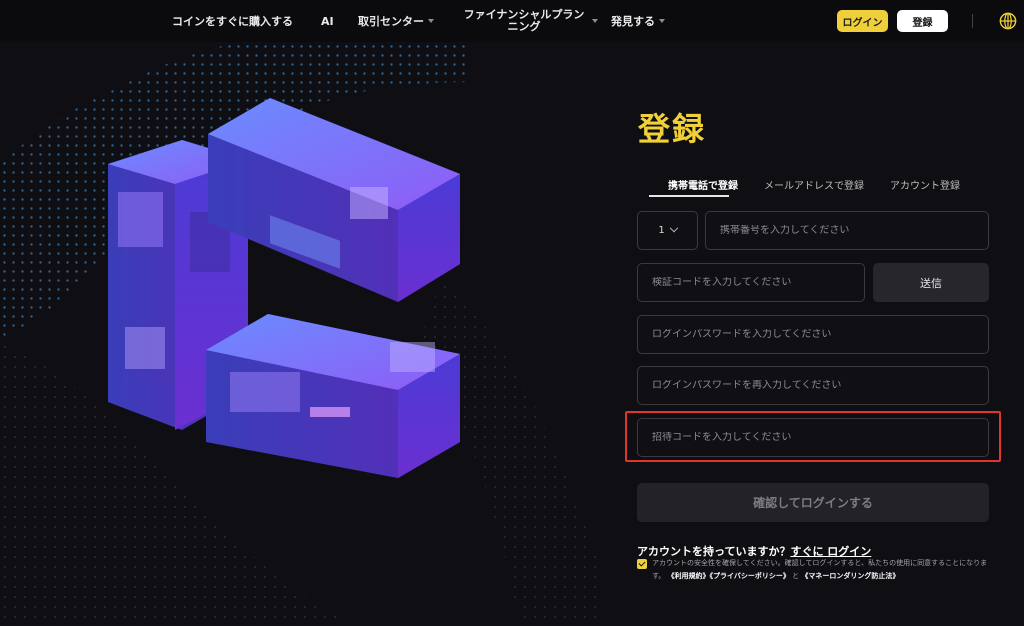 The width and height of the screenshot is (1024, 626). I want to click on aml-link: 《マネーロンダリング防止法》, so click(850, 576).